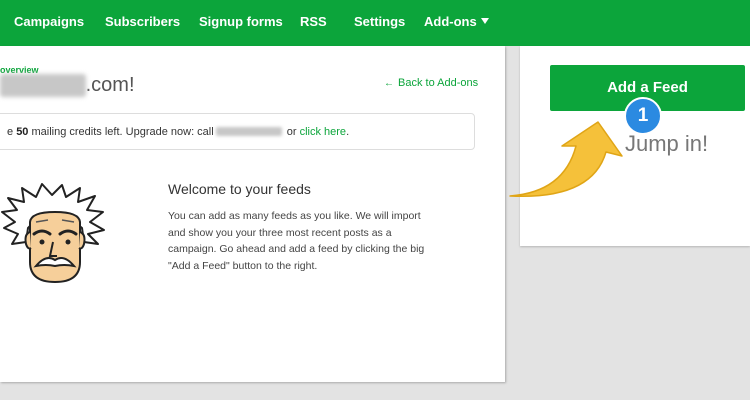  What do you see at coordinates (566, 159) in the screenshot?
I see `curved-arrow-icon` at bounding box center [566, 159].